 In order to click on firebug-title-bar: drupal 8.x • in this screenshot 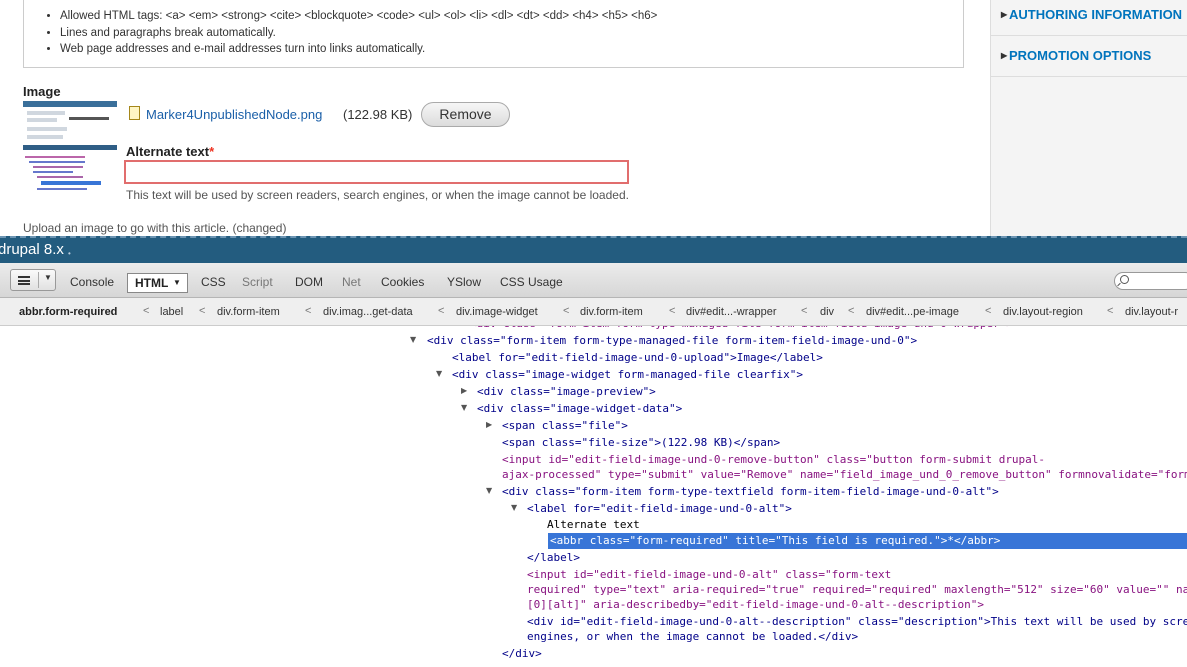, I will do `click(593, 249)`.